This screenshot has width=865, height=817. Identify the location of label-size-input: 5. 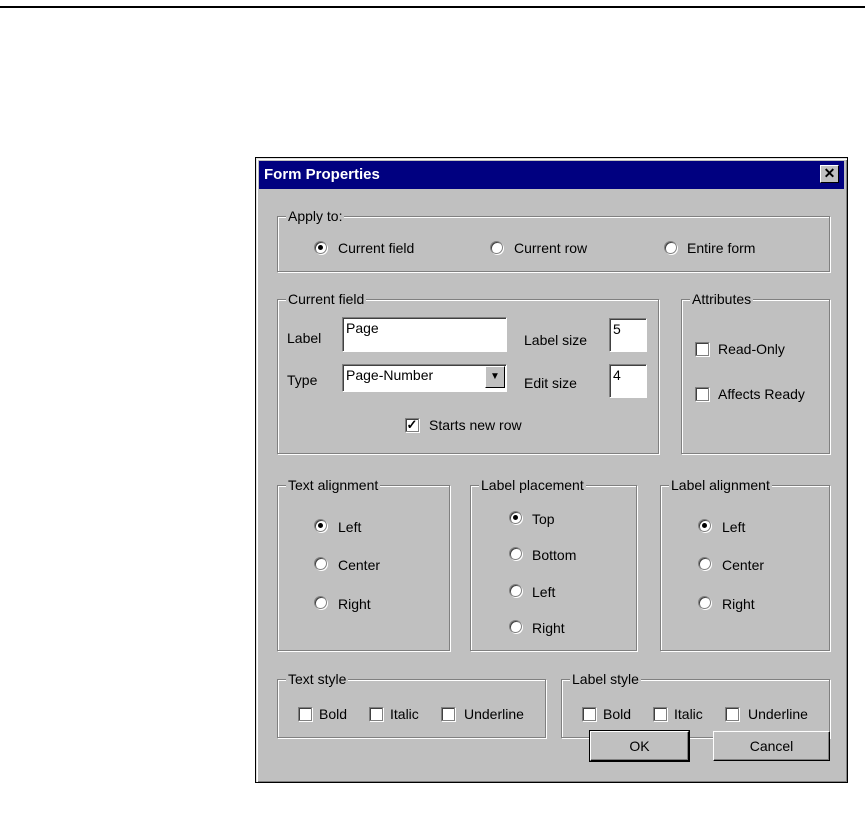
(628, 335).